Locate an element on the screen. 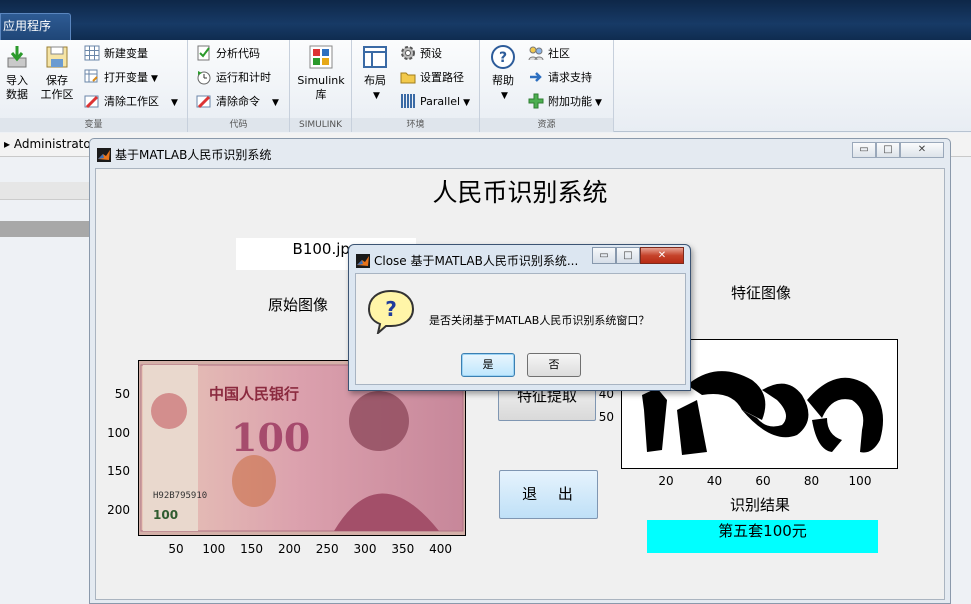 The image size is (971, 604). code-group-label: 代码 is located at coordinates (238, 125).